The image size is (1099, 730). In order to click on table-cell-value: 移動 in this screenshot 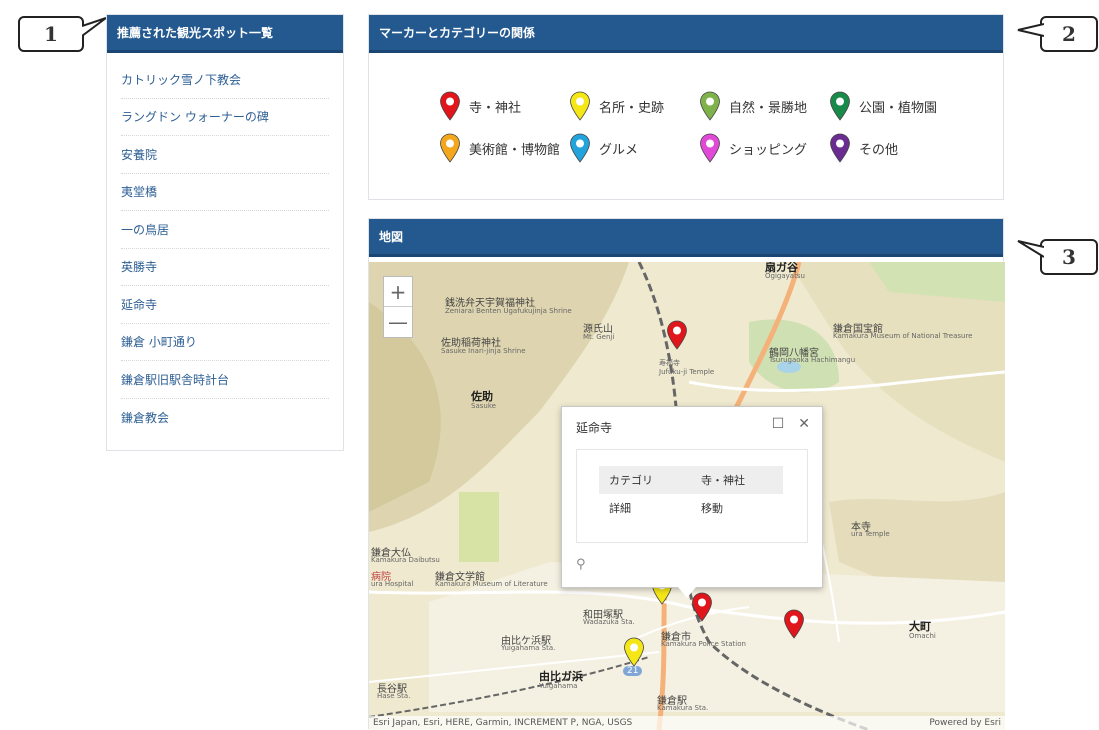, I will do `click(737, 508)`.